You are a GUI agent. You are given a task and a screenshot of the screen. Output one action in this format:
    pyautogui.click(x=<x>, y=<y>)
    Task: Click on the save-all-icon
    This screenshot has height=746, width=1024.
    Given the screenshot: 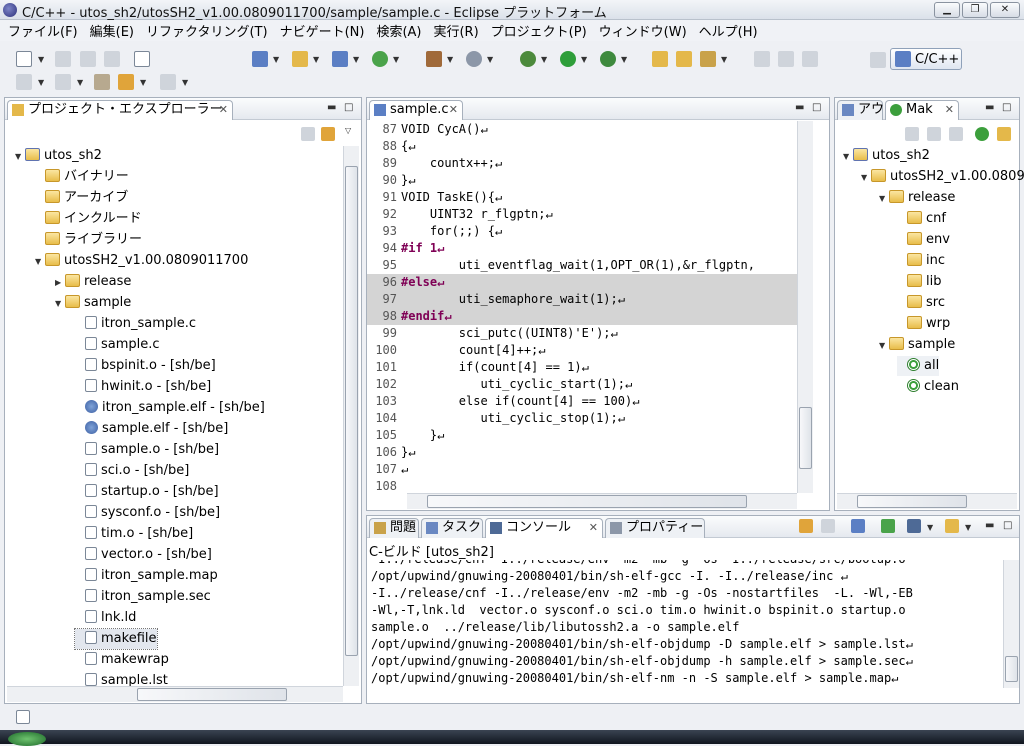 What is the action you would take?
    pyautogui.click(x=88, y=59)
    